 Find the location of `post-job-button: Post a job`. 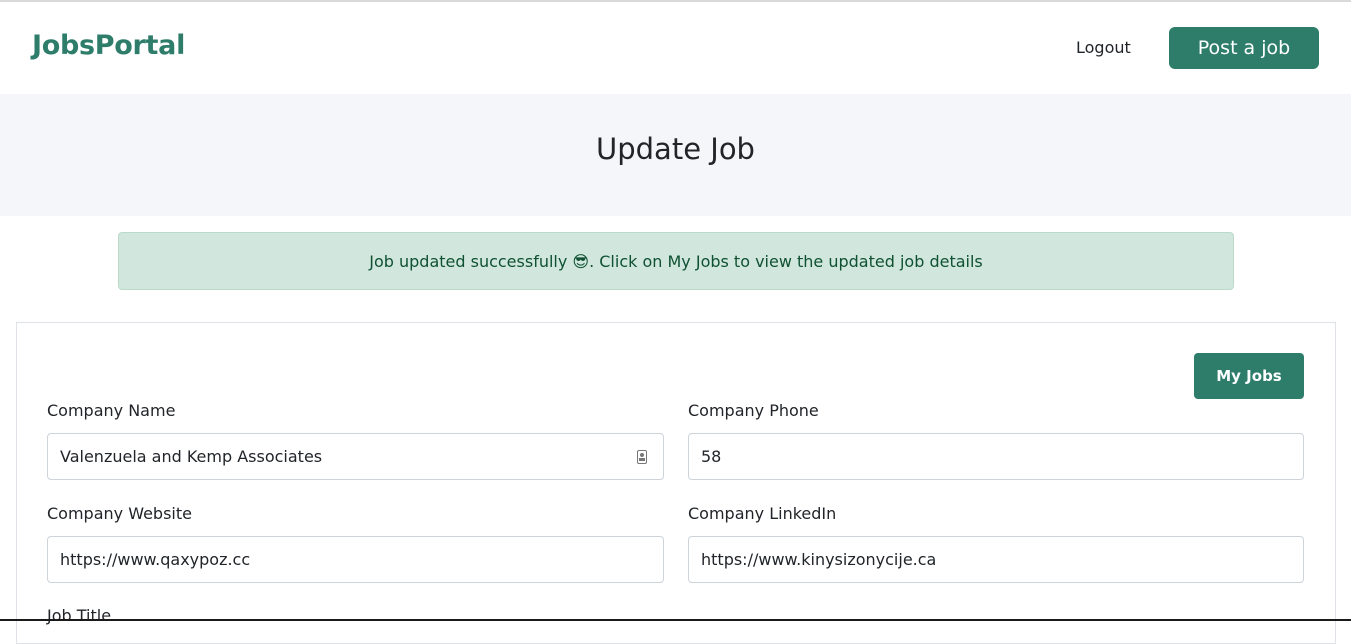

post-job-button: Post a job is located at coordinates (1244, 48).